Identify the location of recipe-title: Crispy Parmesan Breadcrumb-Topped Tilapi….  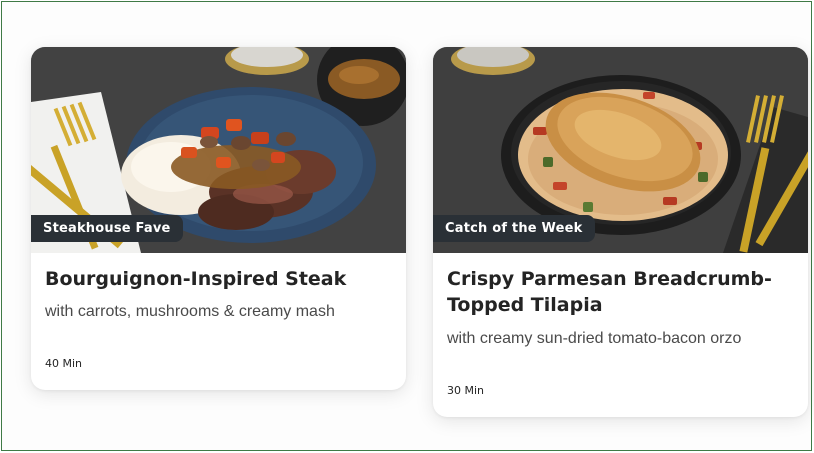
(619, 292).